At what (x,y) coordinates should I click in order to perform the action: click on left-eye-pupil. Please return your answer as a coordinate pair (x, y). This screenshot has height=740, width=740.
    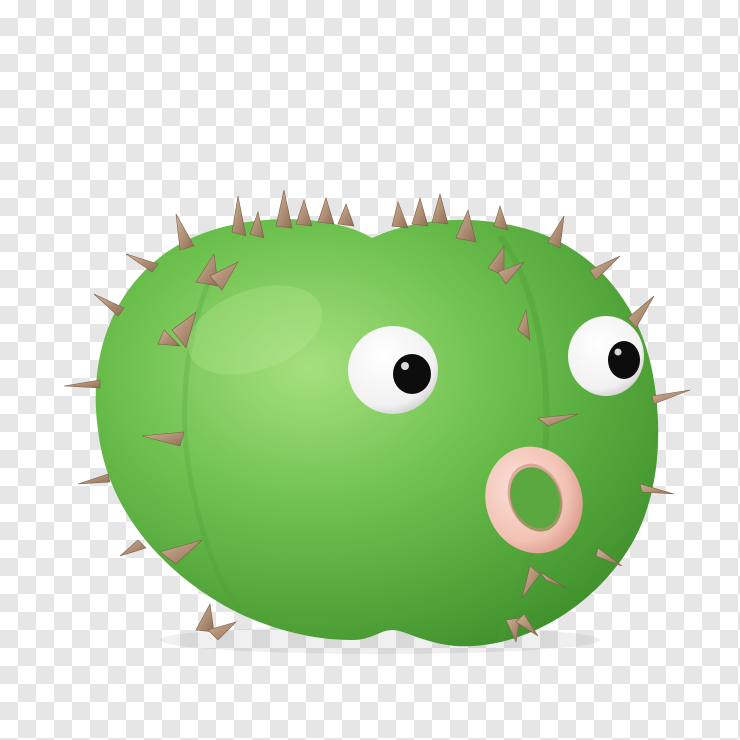
    Looking at the image, I should click on (412, 374).